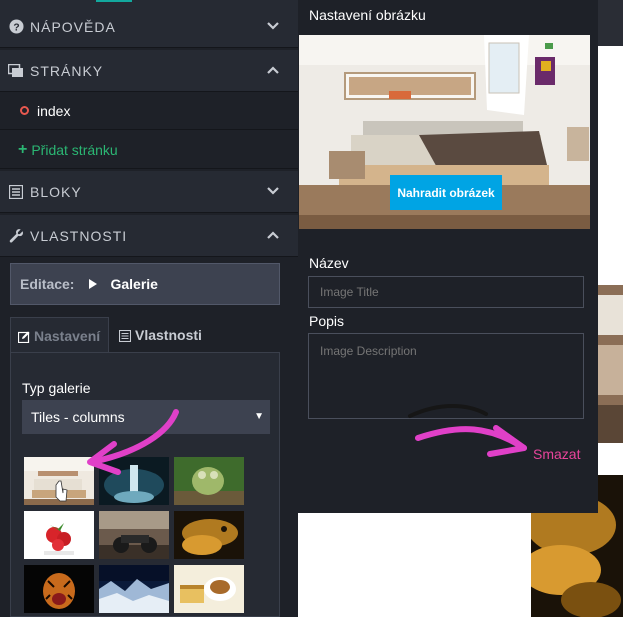 This screenshot has width=623, height=617. Describe the element at coordinates (54, 110) in the screenshot. I see `page-item-label: index` at that location.